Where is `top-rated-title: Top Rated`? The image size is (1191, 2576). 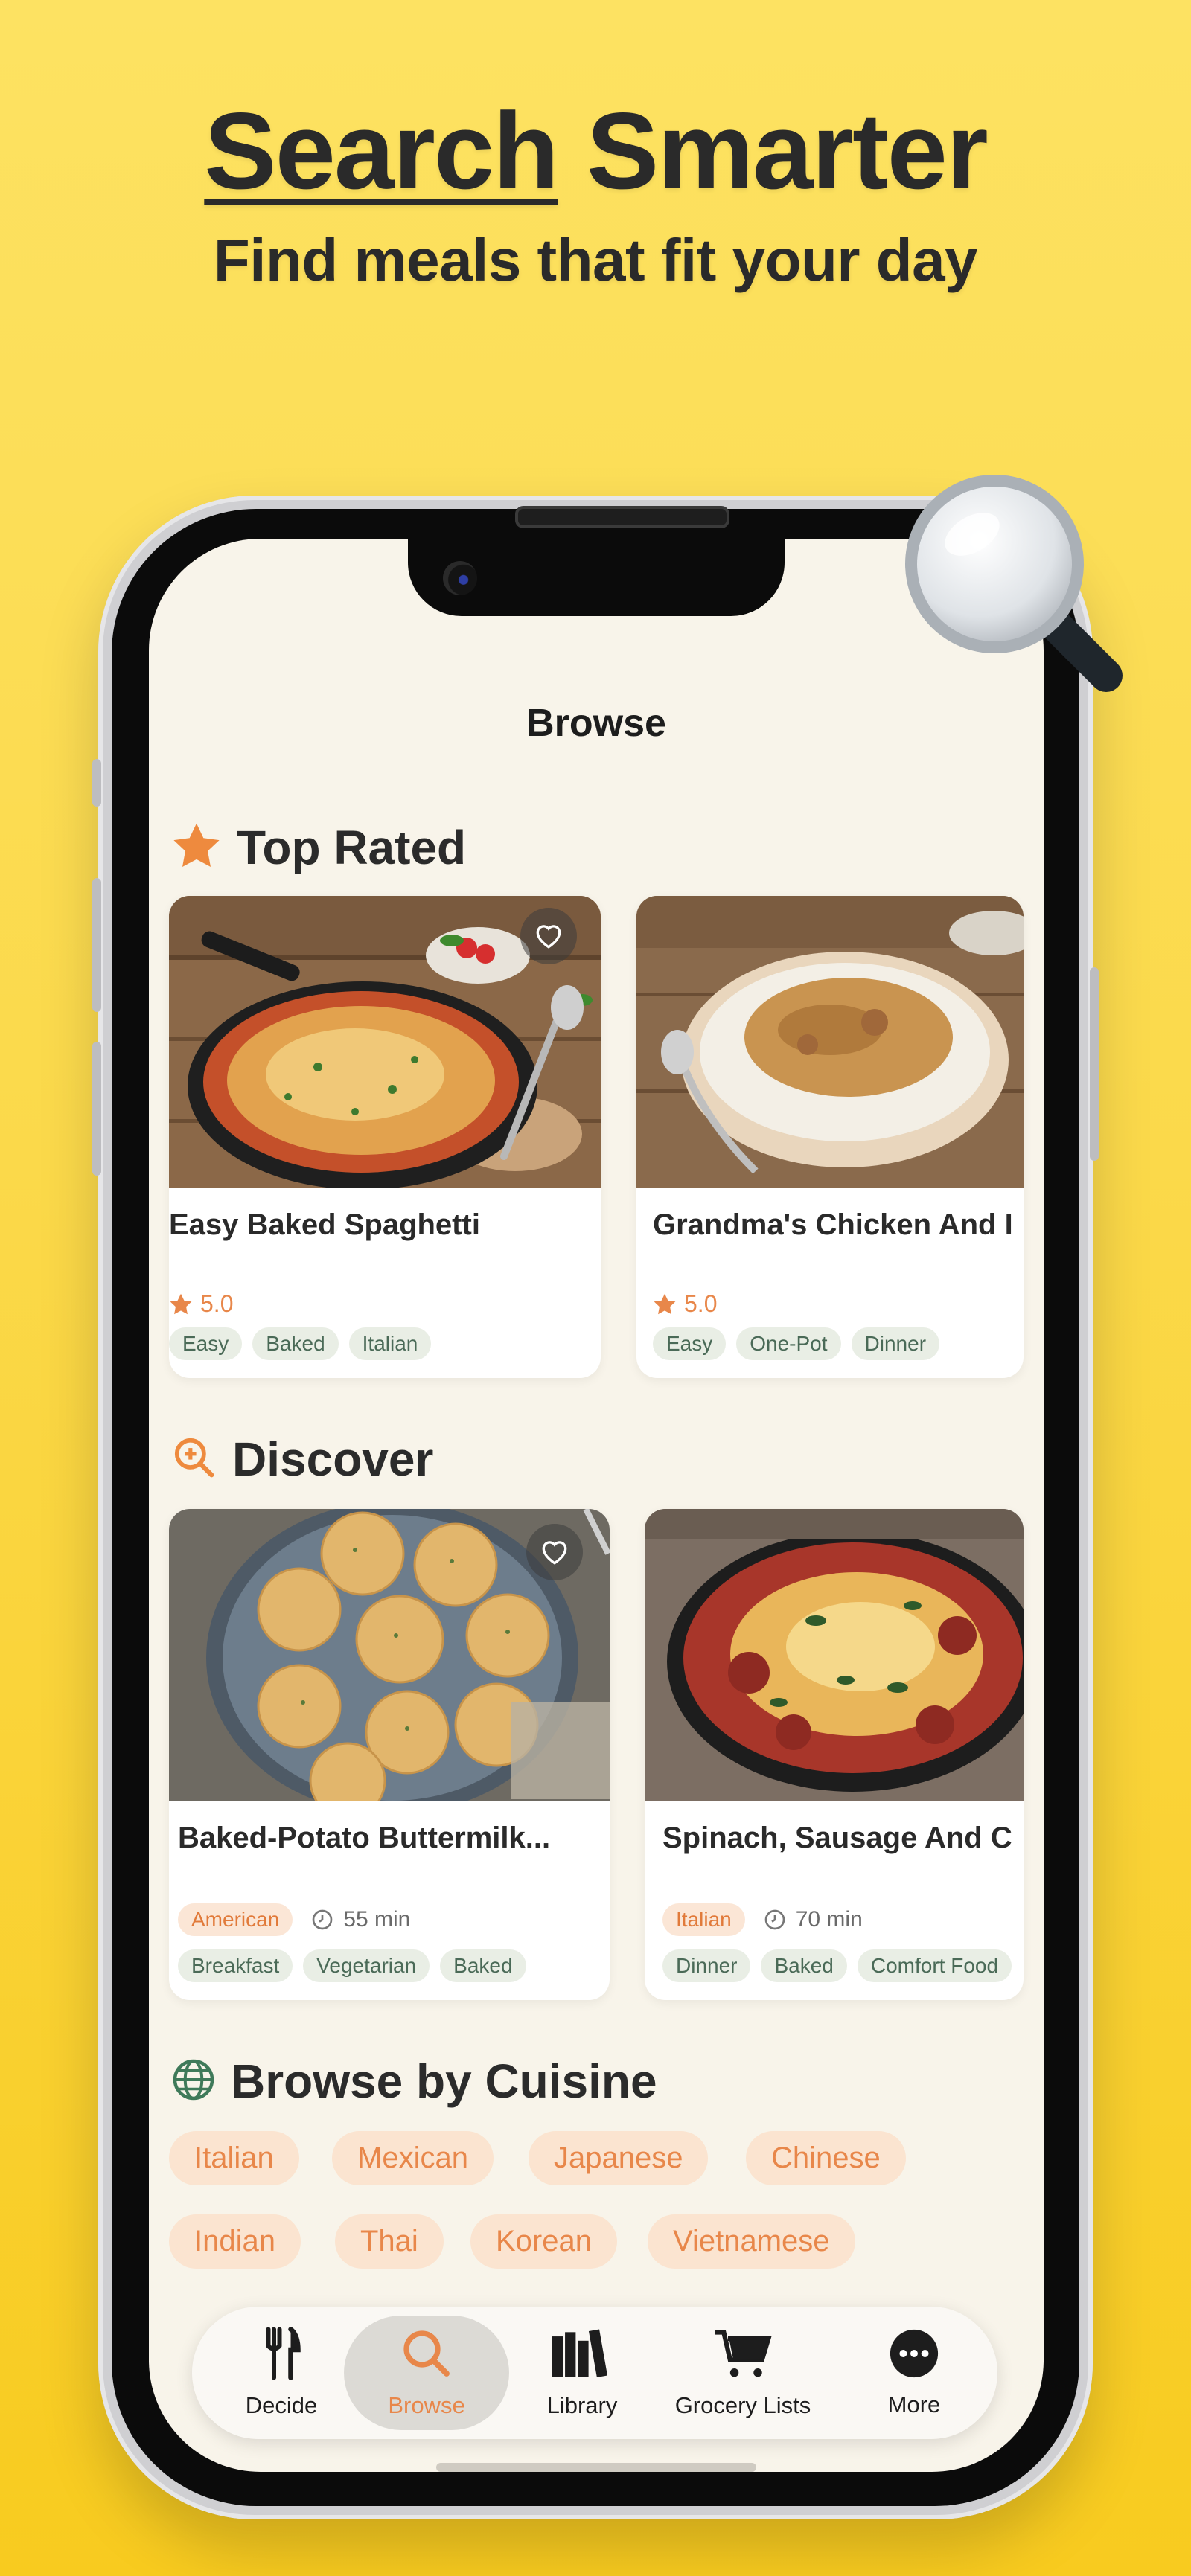
top-rated-title: Top Rated is located at coordinates (352, 847).